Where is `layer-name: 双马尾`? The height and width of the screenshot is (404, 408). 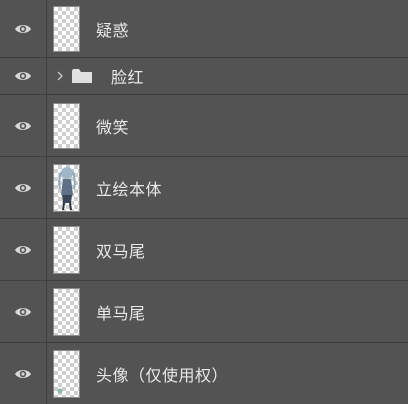
layer-name: 双马尾 is located at coordinates (121, 251).